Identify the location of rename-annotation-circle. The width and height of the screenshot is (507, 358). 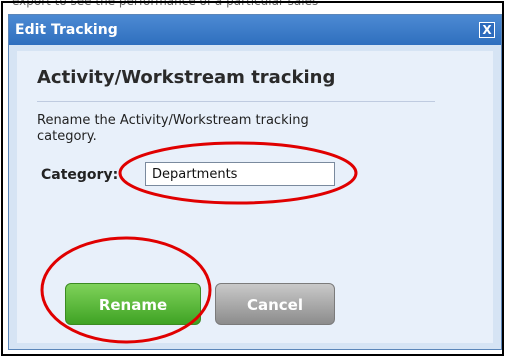
(126, 290).